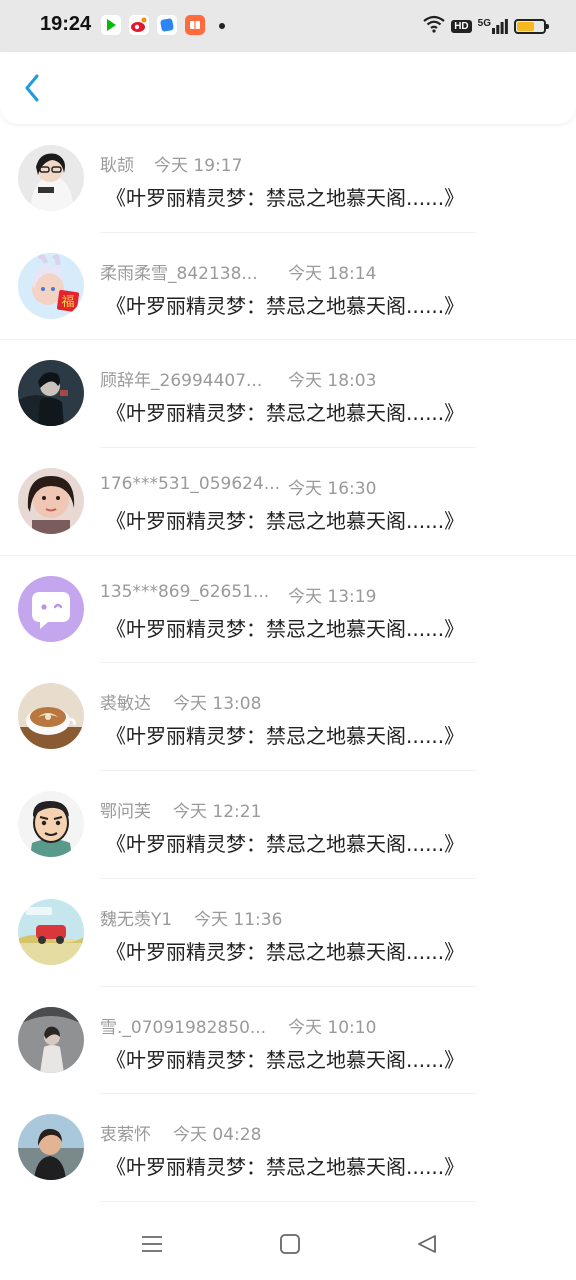 The image size is (576, 1280). Describe the element at coordinates (217, 812) in the screenshot. I see `message-time: 今天 12:21` at that location.